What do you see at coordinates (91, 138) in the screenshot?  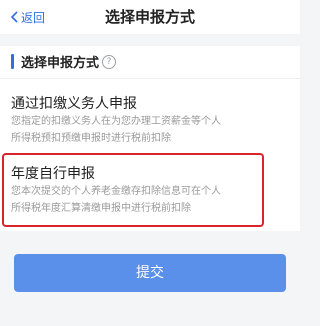 I see `option-desc-line: 所得税预扣预缴申报时进行税前扣除` at bounding box center [91, 138].